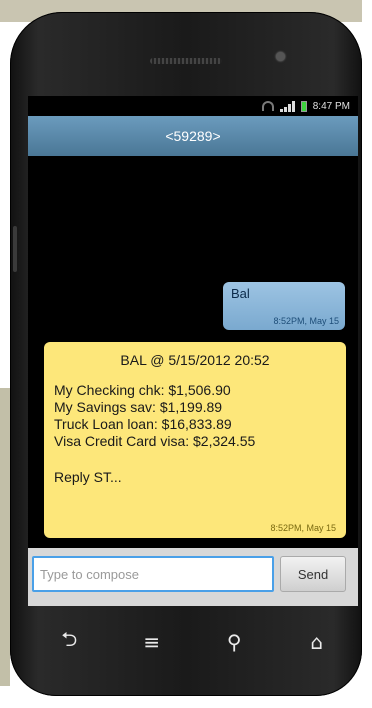 This screenshot has width=372, height=708. I want to click on speaker-grille, so click(186, 61).